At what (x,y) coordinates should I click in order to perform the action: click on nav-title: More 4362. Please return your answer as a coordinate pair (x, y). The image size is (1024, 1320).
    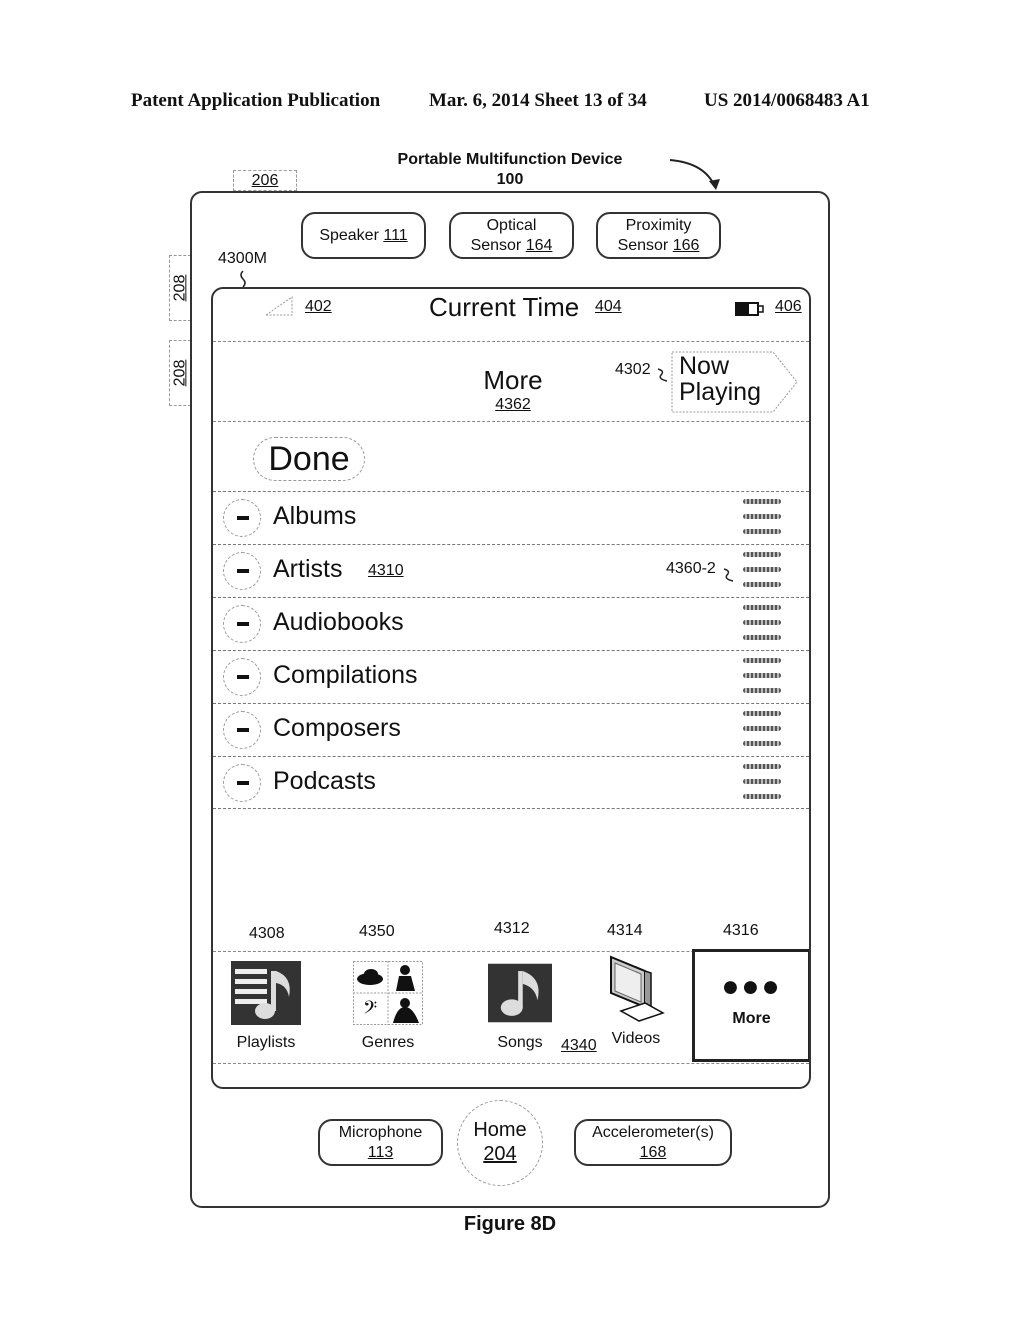
    Looking at the image, I should click on (513, 389).